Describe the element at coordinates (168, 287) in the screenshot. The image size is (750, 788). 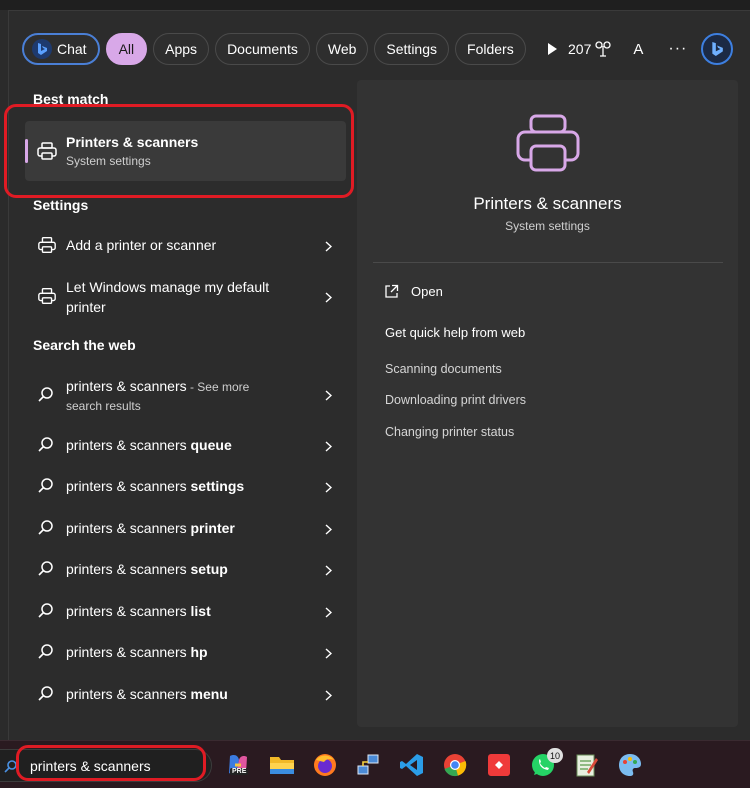
I see `settings-item-label-line1: Let Windows manage my default` at that location.